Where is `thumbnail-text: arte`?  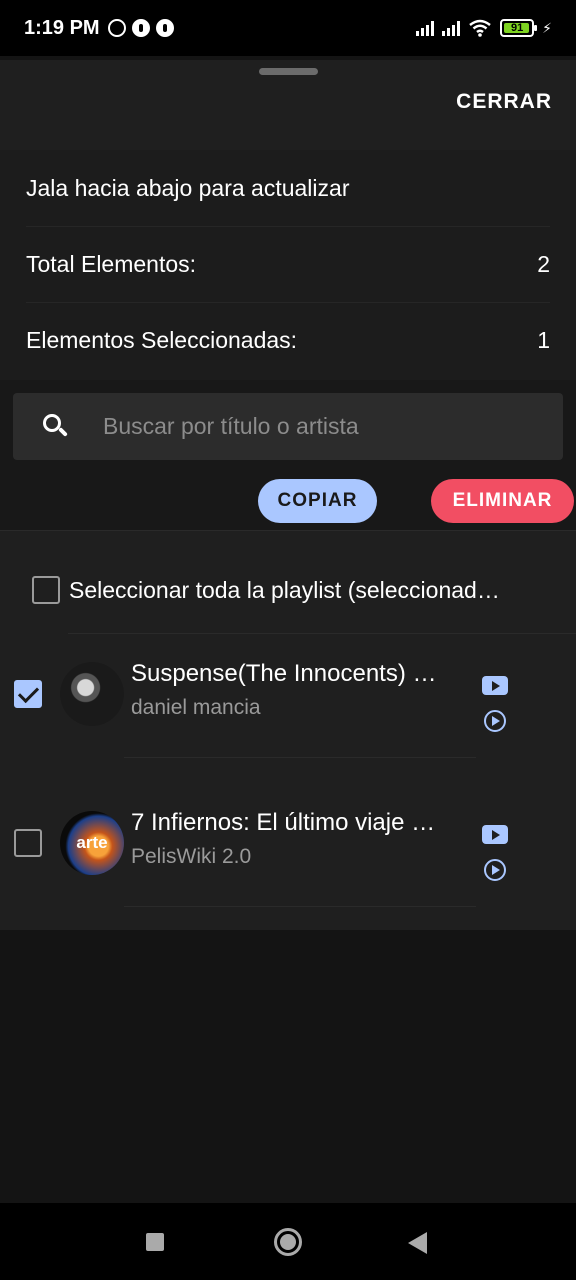 thumbnail-text: arte is located at coordinates (92, 842).